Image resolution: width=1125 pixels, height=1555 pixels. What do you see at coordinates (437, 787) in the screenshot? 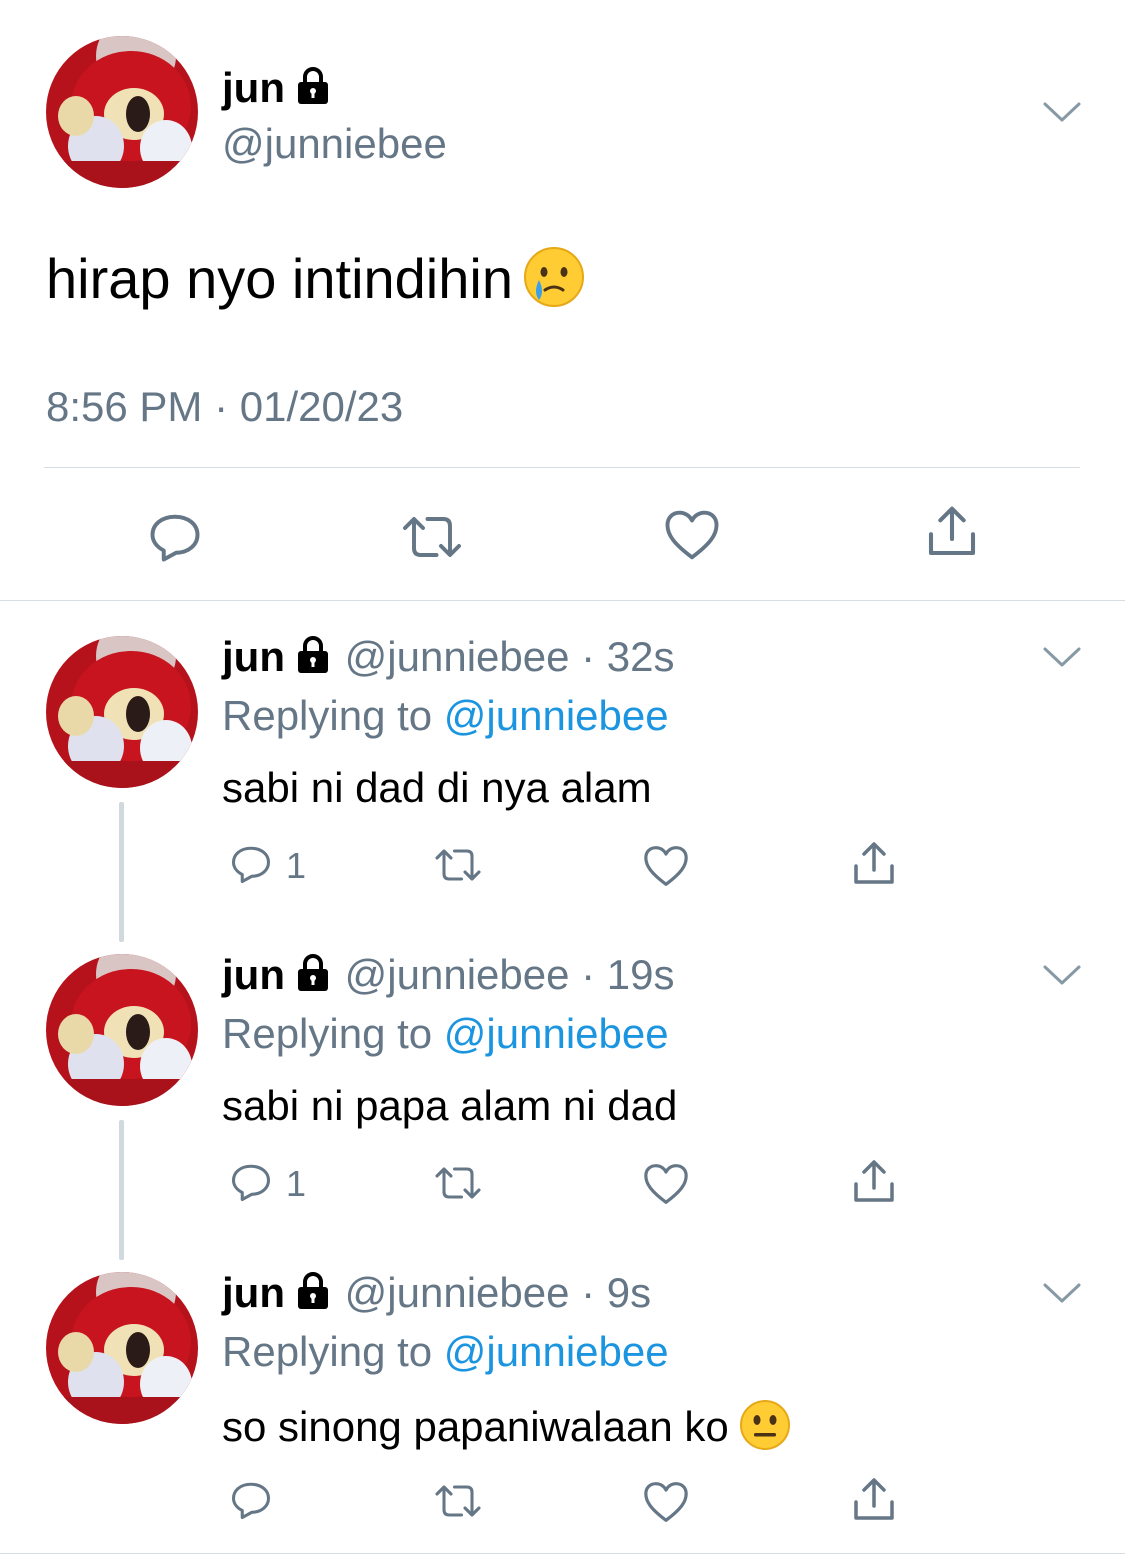
I see `tweet-text: sabi ni dad di nya alam` at bounding box center [437, 787].